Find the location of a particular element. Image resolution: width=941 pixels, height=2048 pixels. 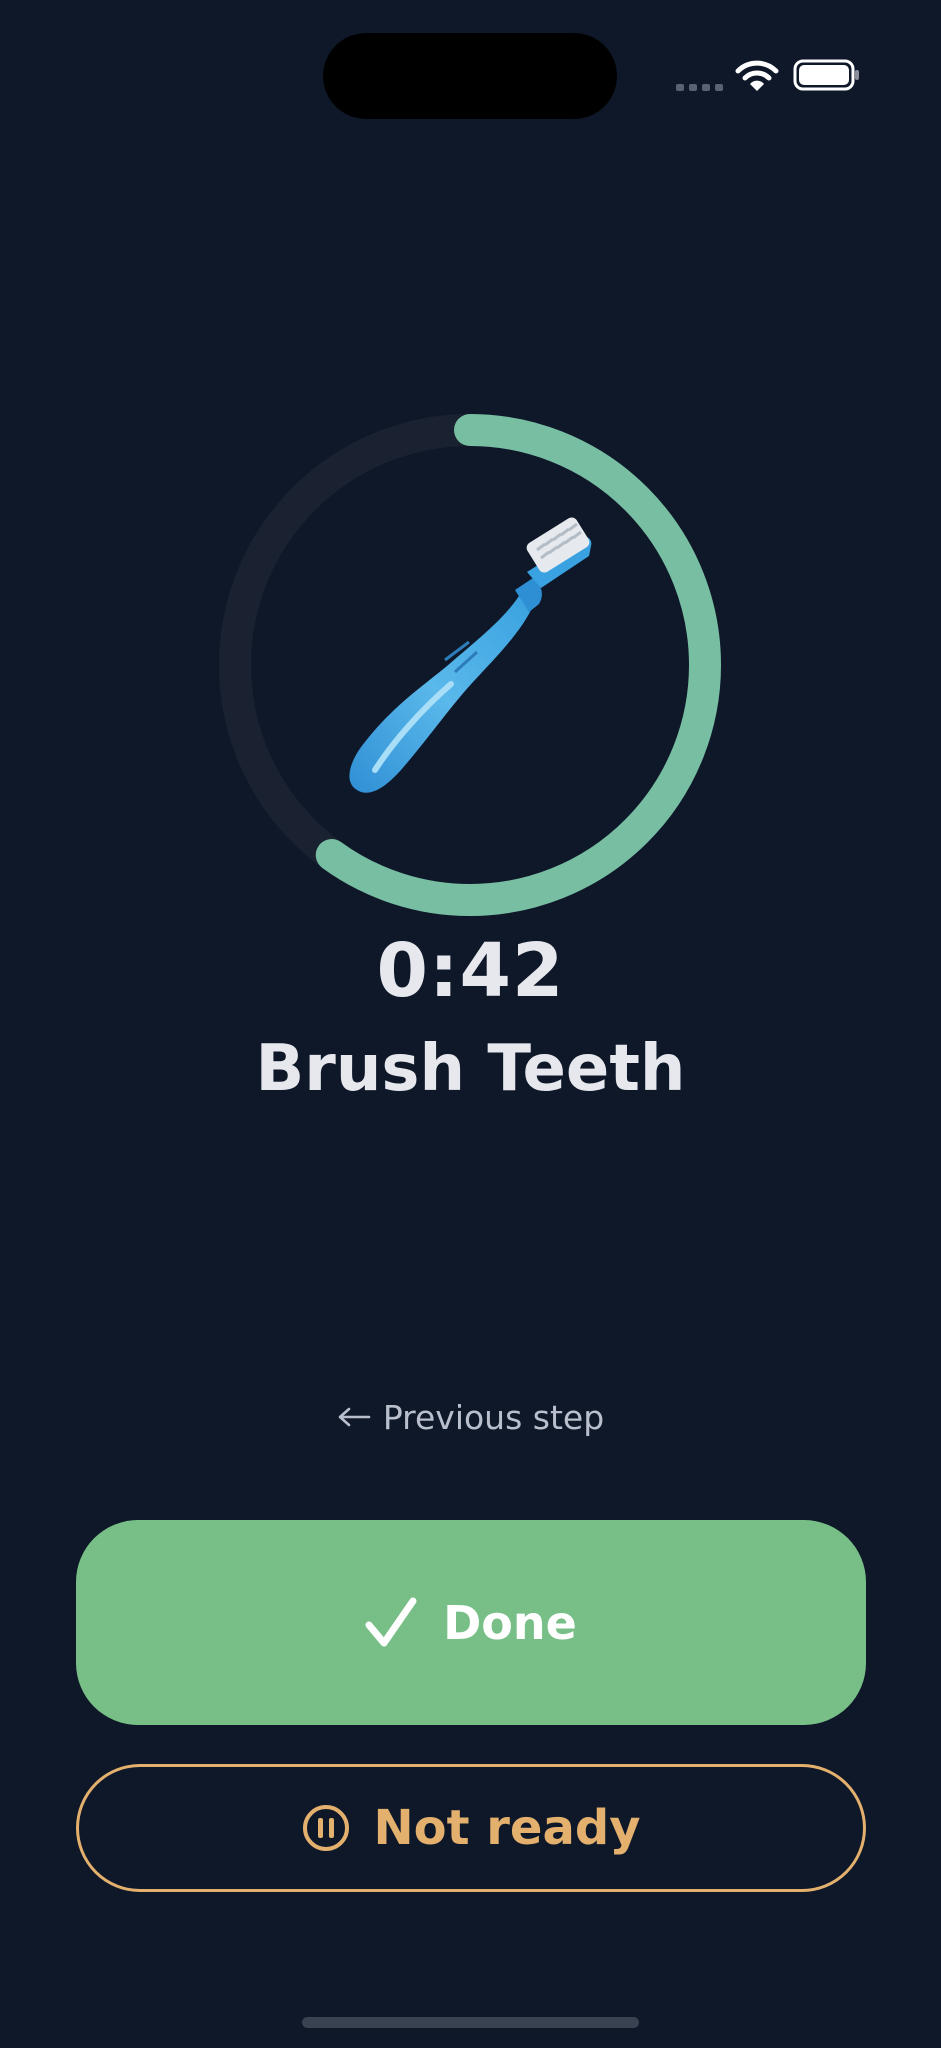

previous-step-link: Previous step is located at coordinates (470, 1417).